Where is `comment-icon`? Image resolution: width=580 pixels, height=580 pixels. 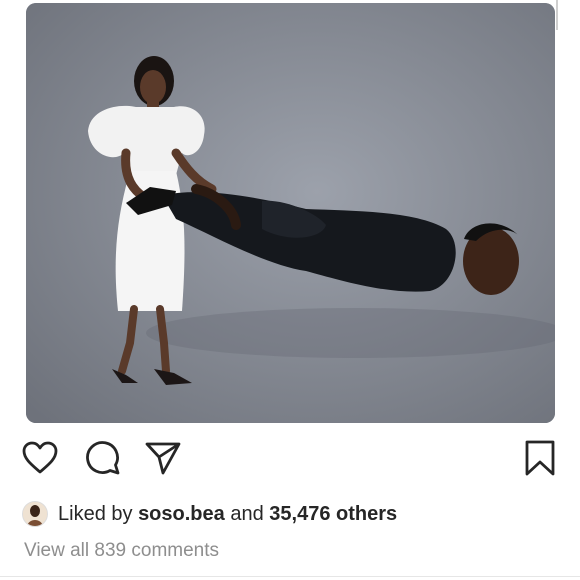 comment-icon is located at coordinates (103, 458).